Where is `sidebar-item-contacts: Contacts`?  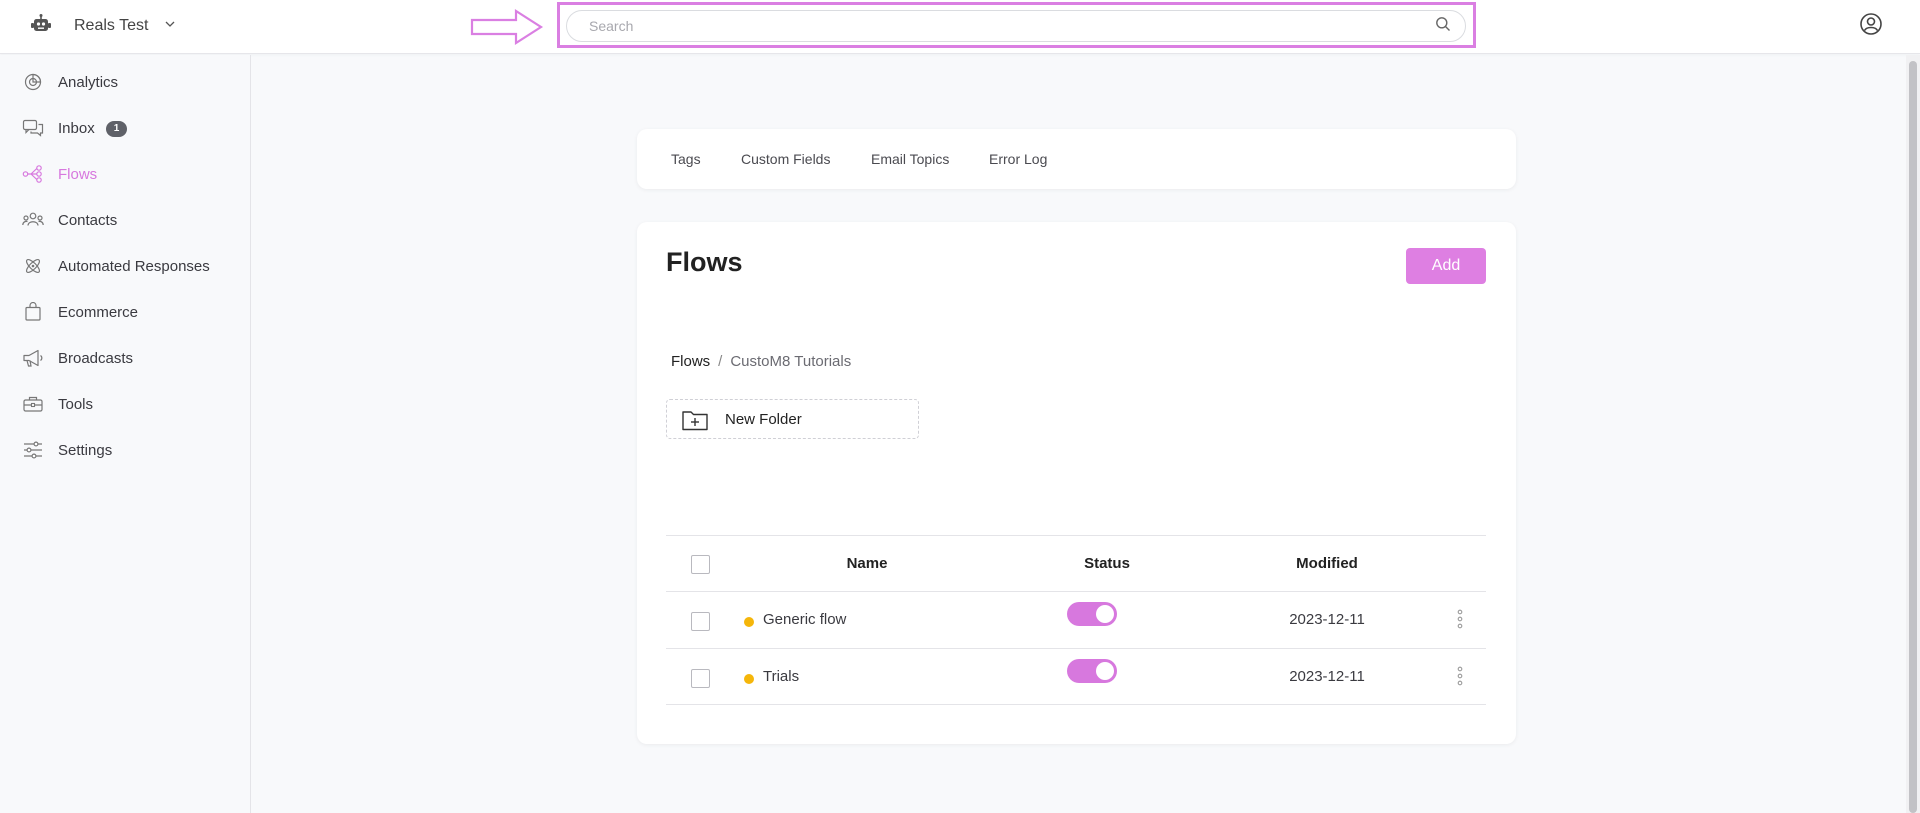 sidebar-item-contacts: Contacts is located at coordinates (125, 220).